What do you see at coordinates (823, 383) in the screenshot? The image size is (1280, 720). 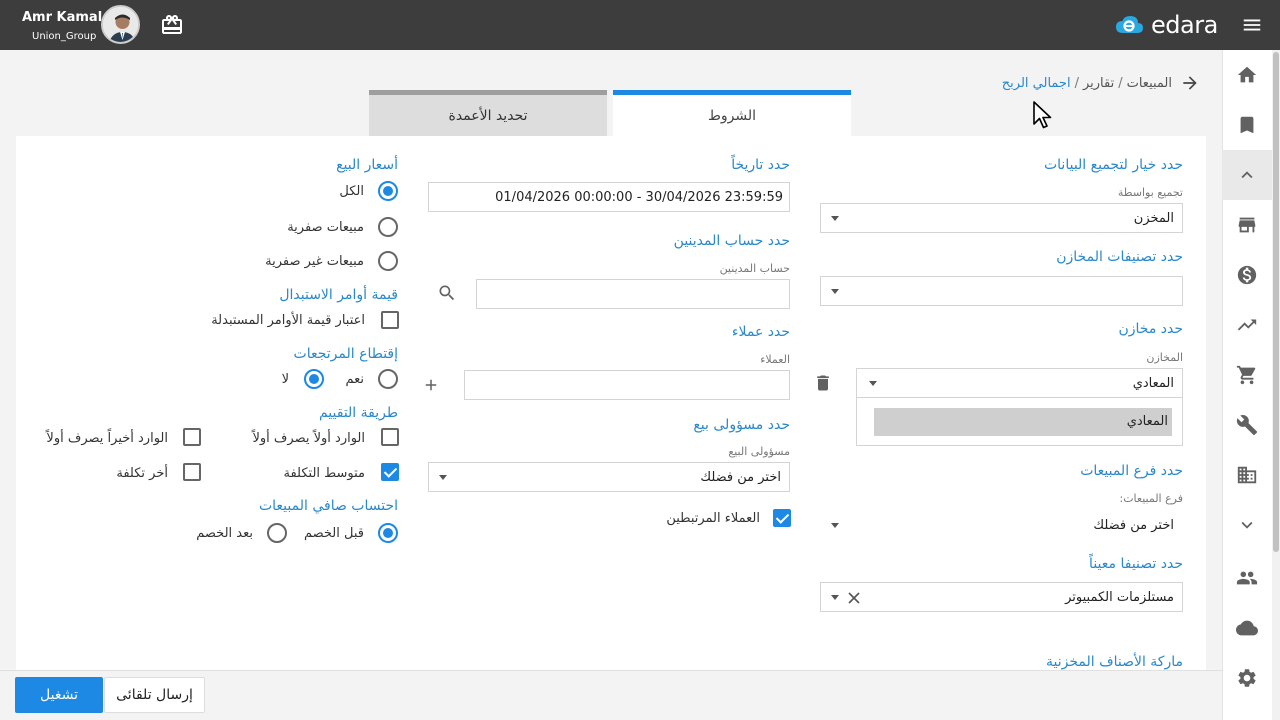 I see `trash-icon` at bounding box center [823, 383].